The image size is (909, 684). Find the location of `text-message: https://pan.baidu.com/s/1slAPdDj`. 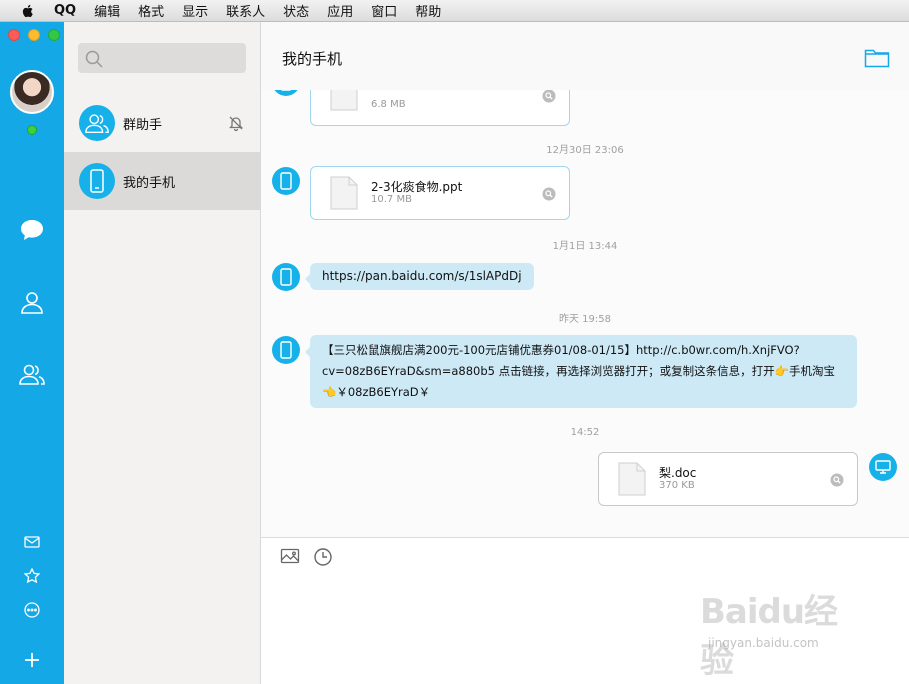

text-message: https://pan.baidu.com/s/1slAPdDj is located at coordinates (422, 276).